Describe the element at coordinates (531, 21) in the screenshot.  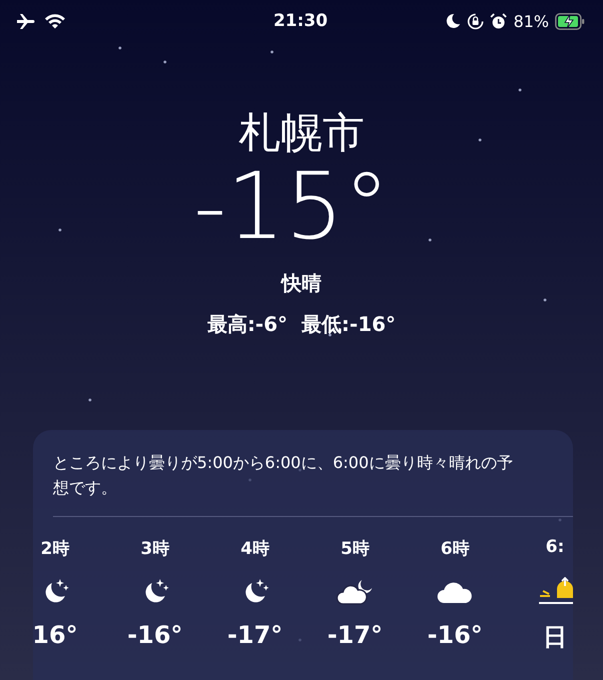
I see `battery-percent: 81%` at that location.